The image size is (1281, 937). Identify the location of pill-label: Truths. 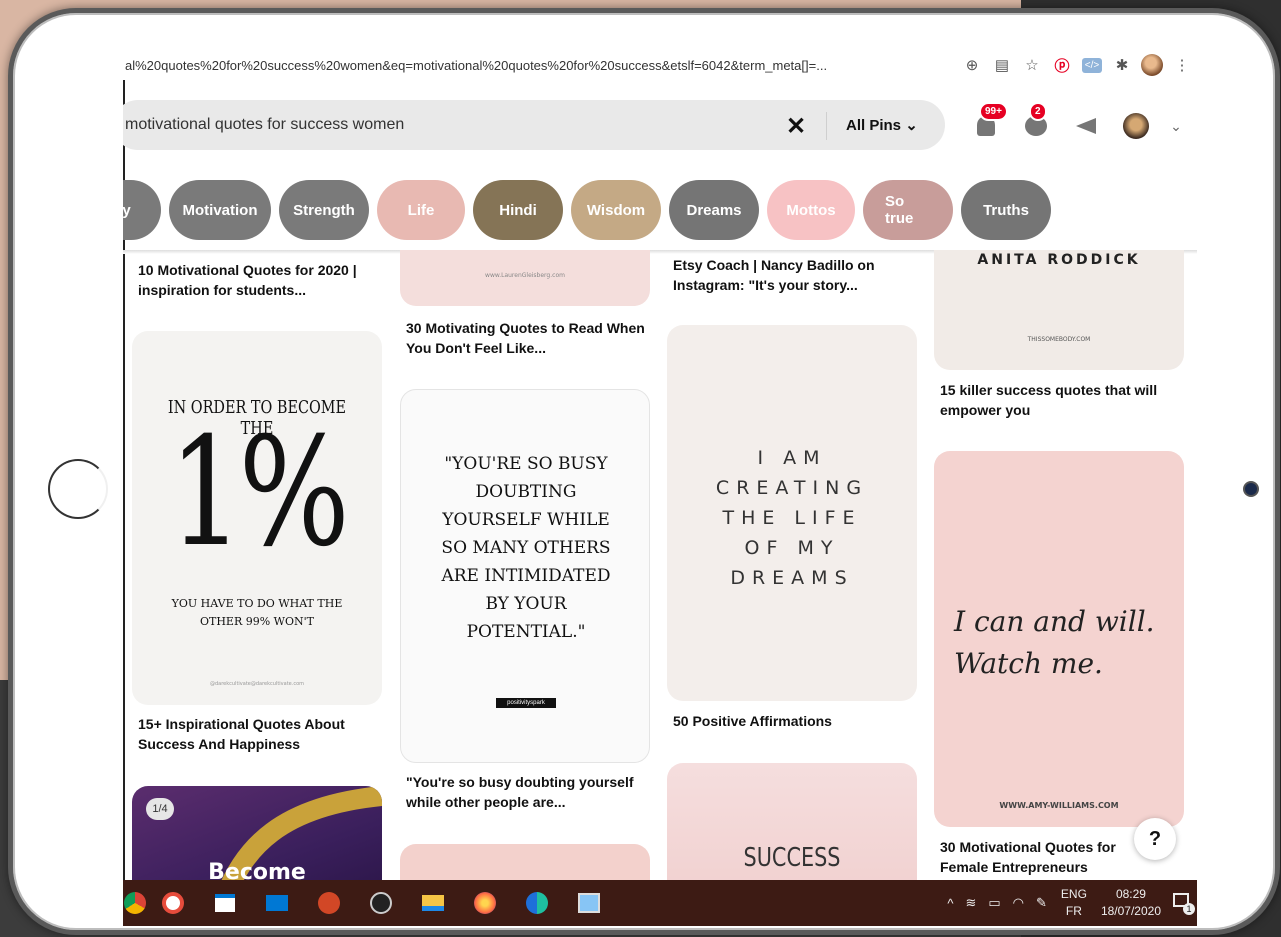
(1006, 210).